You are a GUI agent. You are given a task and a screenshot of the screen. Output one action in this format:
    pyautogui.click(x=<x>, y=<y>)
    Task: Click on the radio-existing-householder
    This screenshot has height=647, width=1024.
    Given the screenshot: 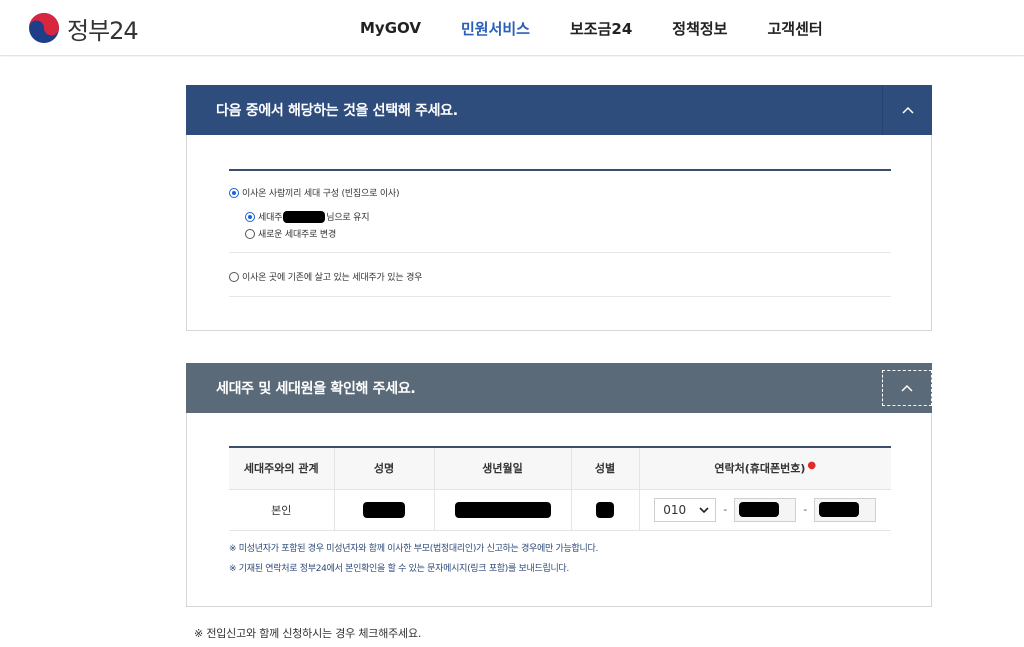 What is the action you would take?
    pyautogui.click(x=234, y=276)
    